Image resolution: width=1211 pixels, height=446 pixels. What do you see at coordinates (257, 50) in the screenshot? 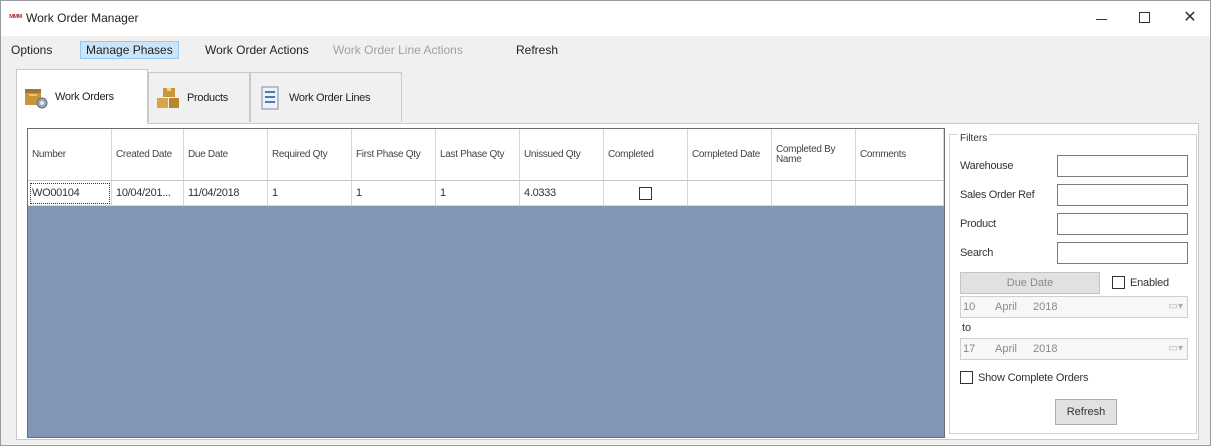
I see `menu-work-order-actions: Work Order Actions` at bounding box center [257, 50].